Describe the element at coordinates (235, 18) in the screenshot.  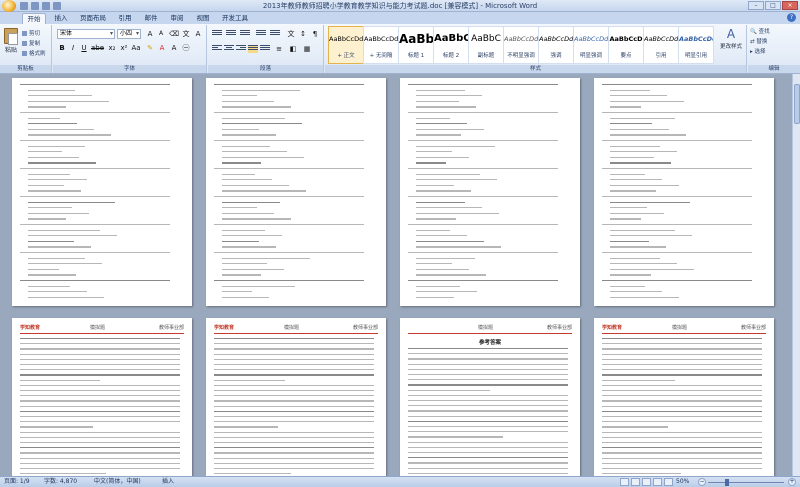
I see `tab-developer: 开发工具` at that location.